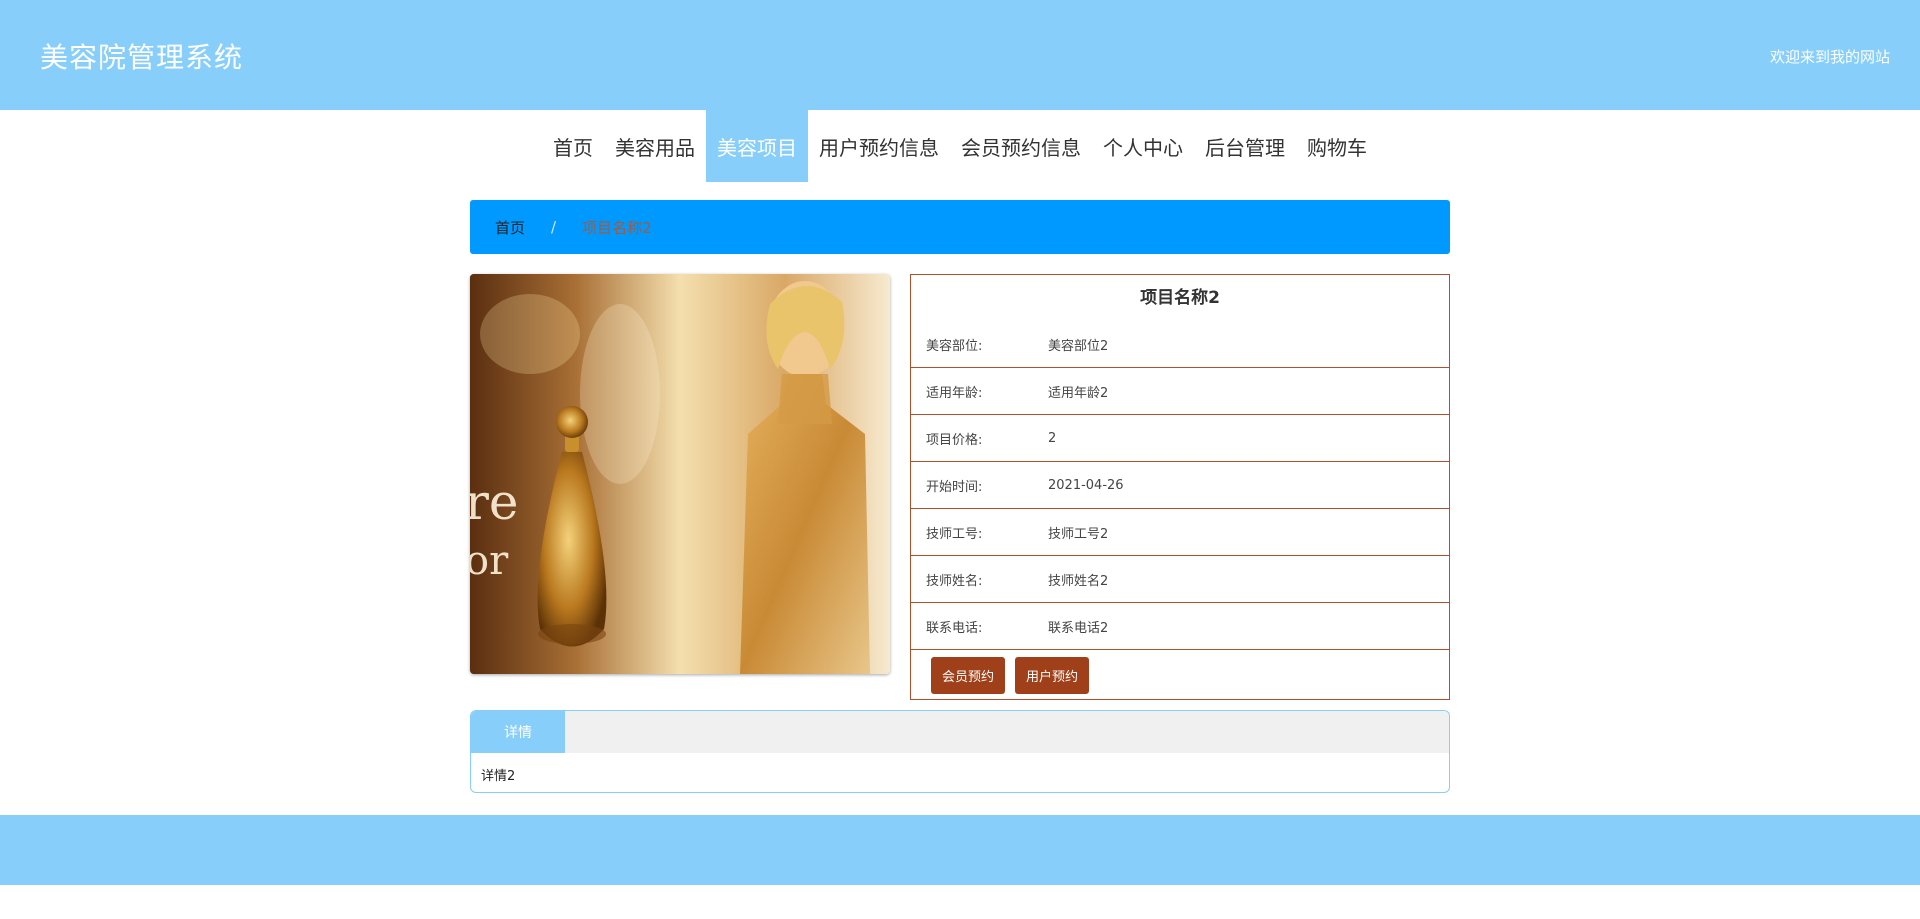 The width and height of the screenshot is (1920, 919). I want to click on detail-label: 技师姓名:, so click(954, 581).